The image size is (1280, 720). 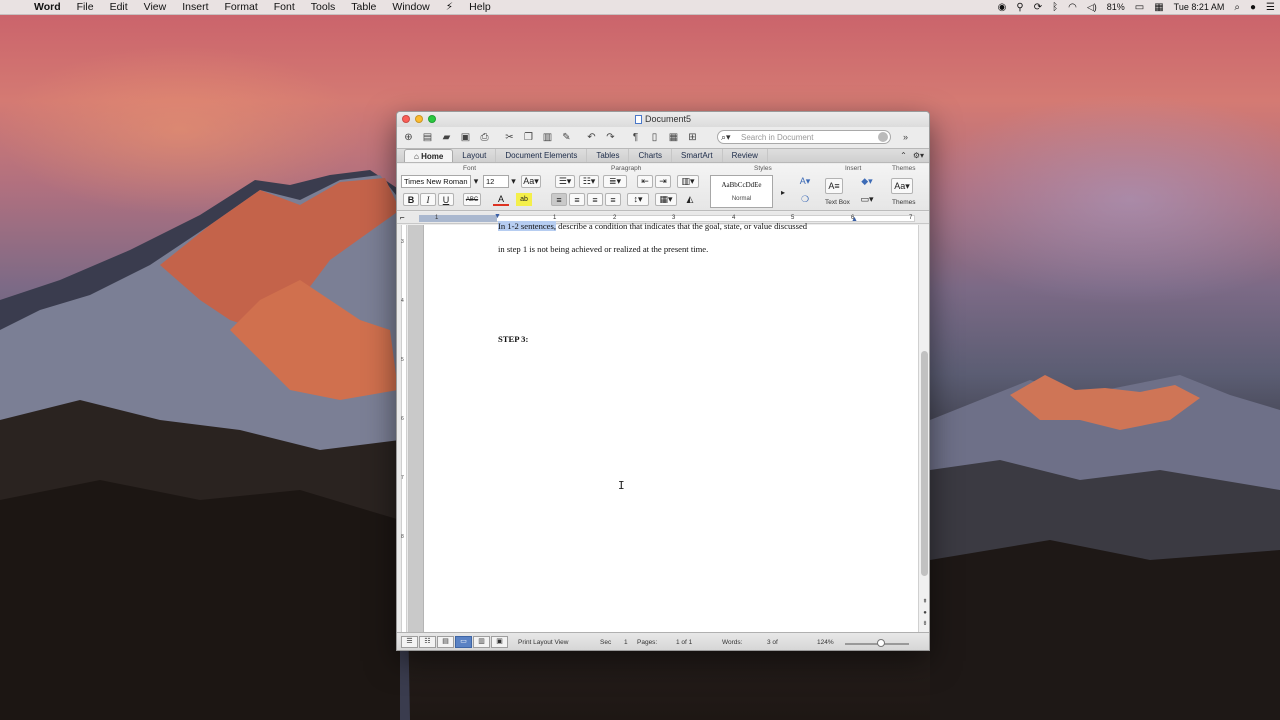 I want to click on tab-document-elements: Document Elements, so click(x=542, y=155).